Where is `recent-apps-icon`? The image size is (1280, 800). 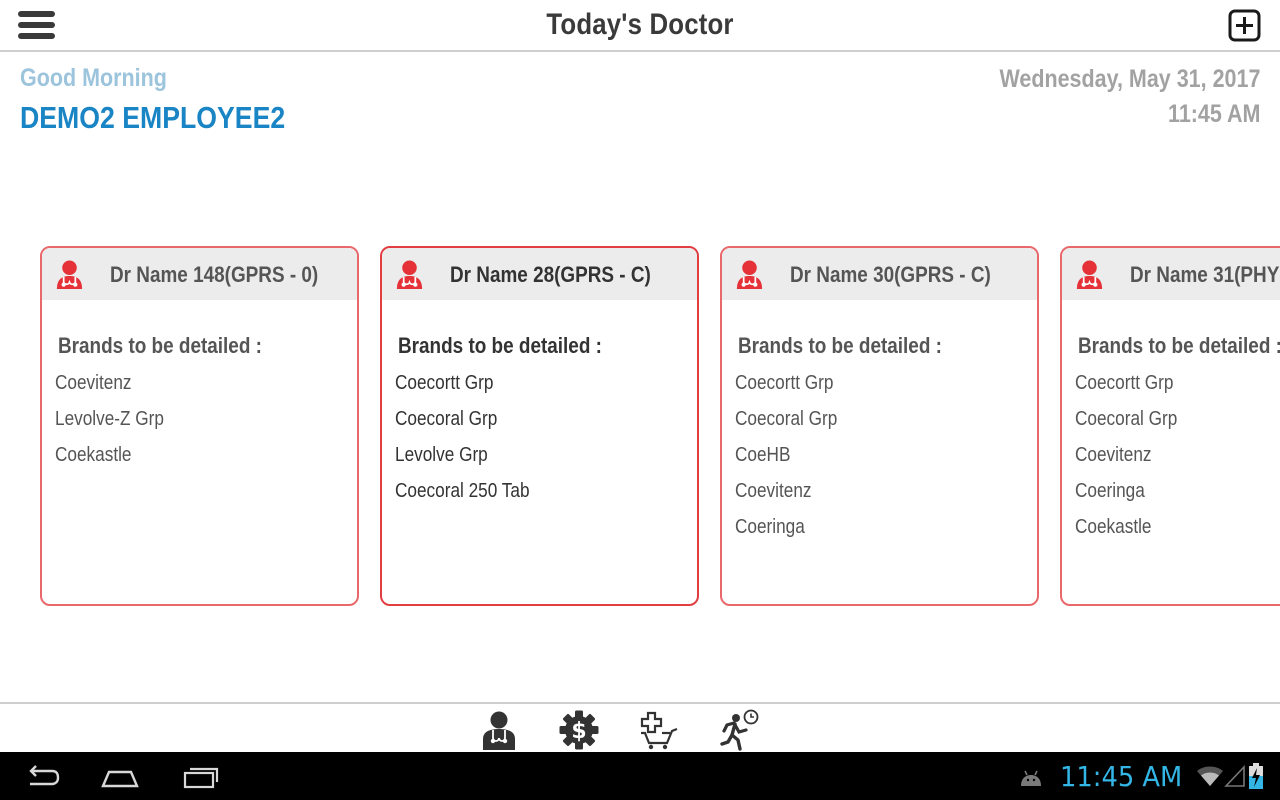 recent-apps-icon is located at coordinates (201, 777).